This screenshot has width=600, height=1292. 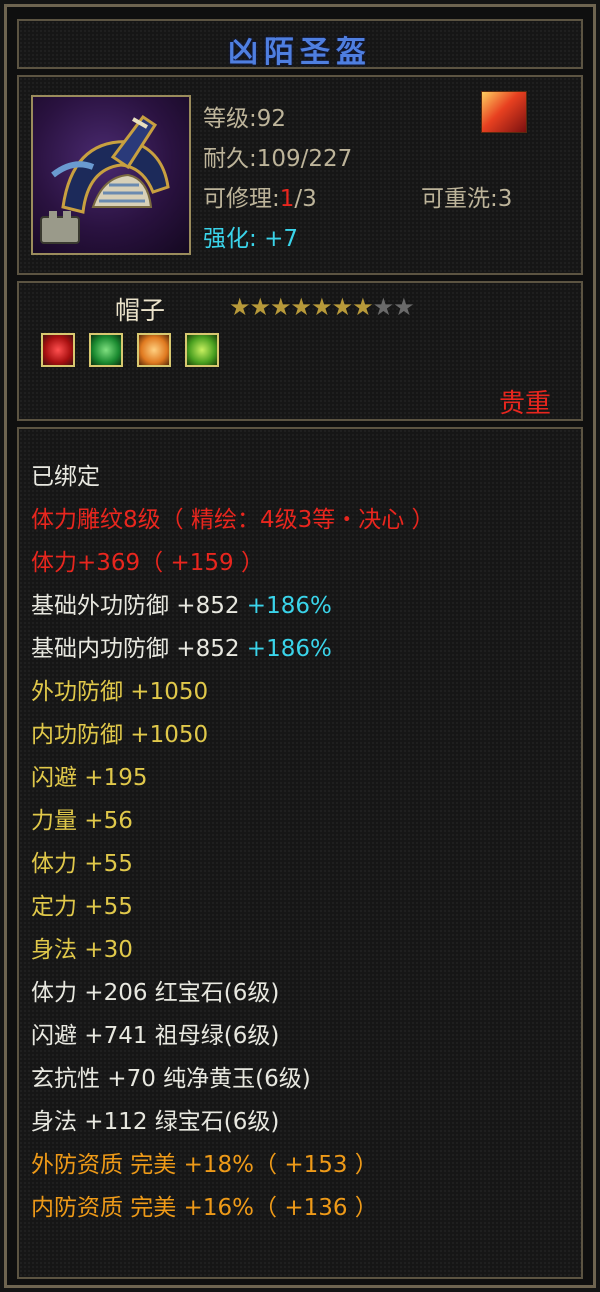 What do you see at coordinates (89, 778) in the screenshot?
I see `stat-dodge: 闪避 +195` at bounding box center [89, 778].